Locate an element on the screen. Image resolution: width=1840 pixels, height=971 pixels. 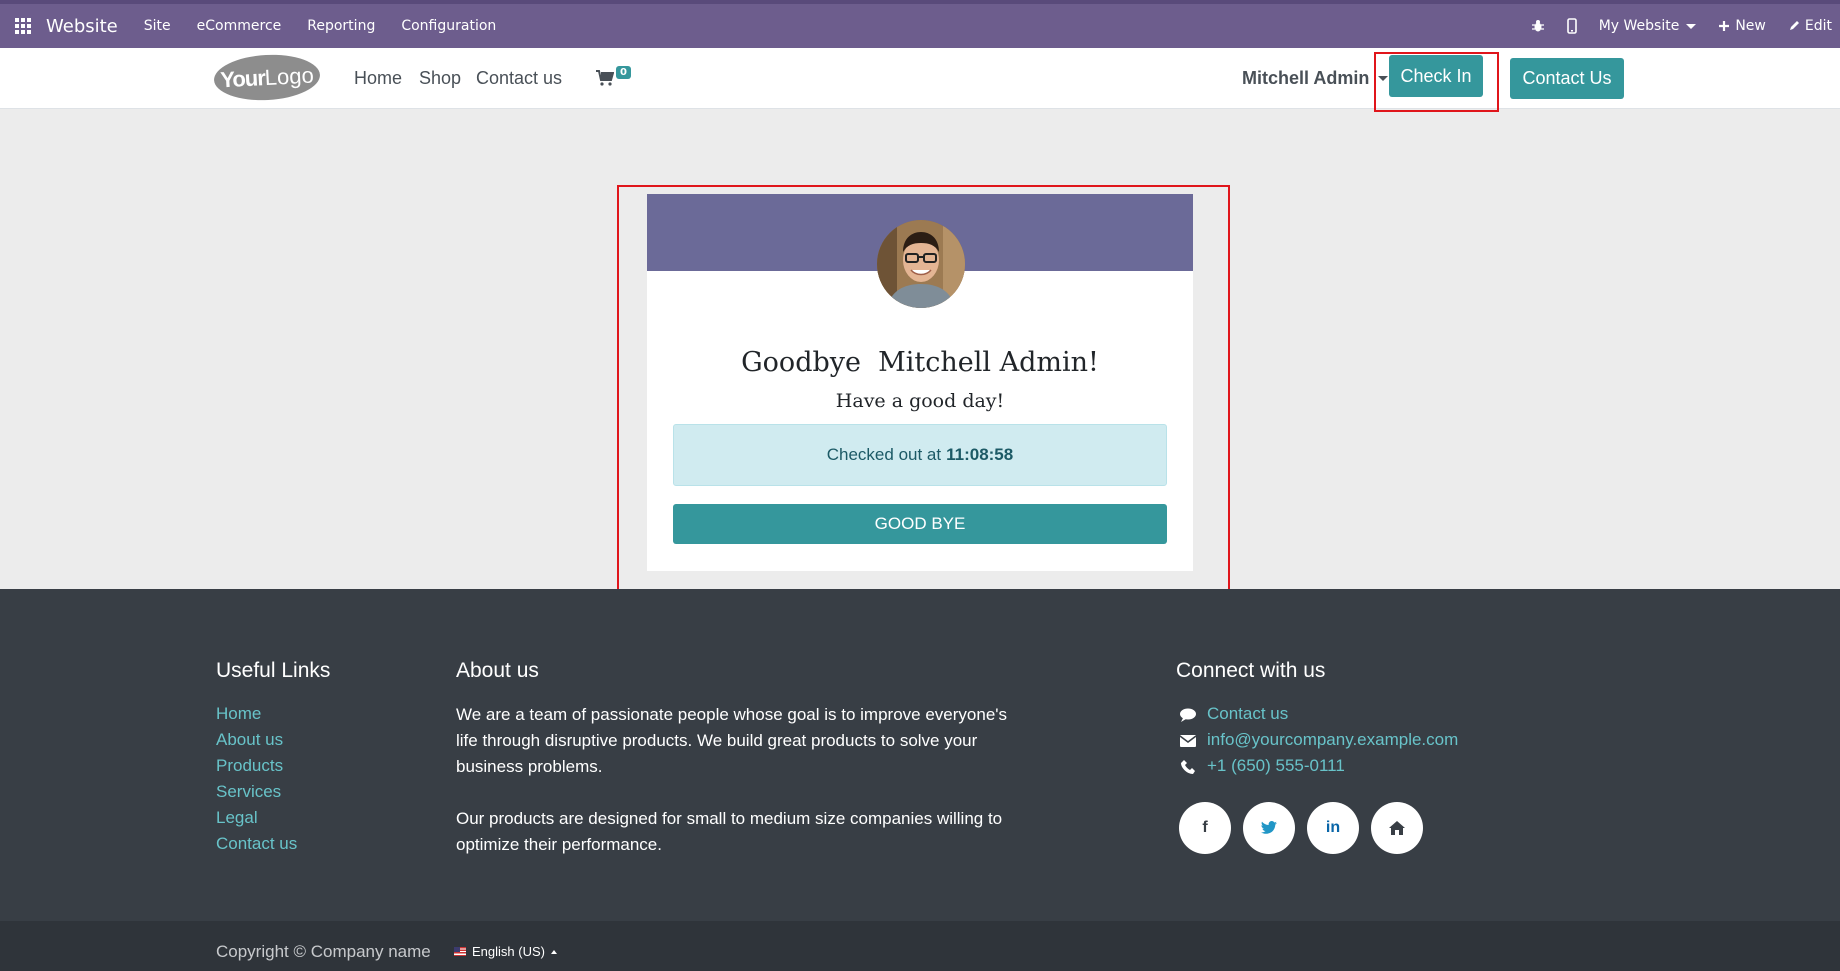
edit-button: Edit is located at coordinates (1810, 26).